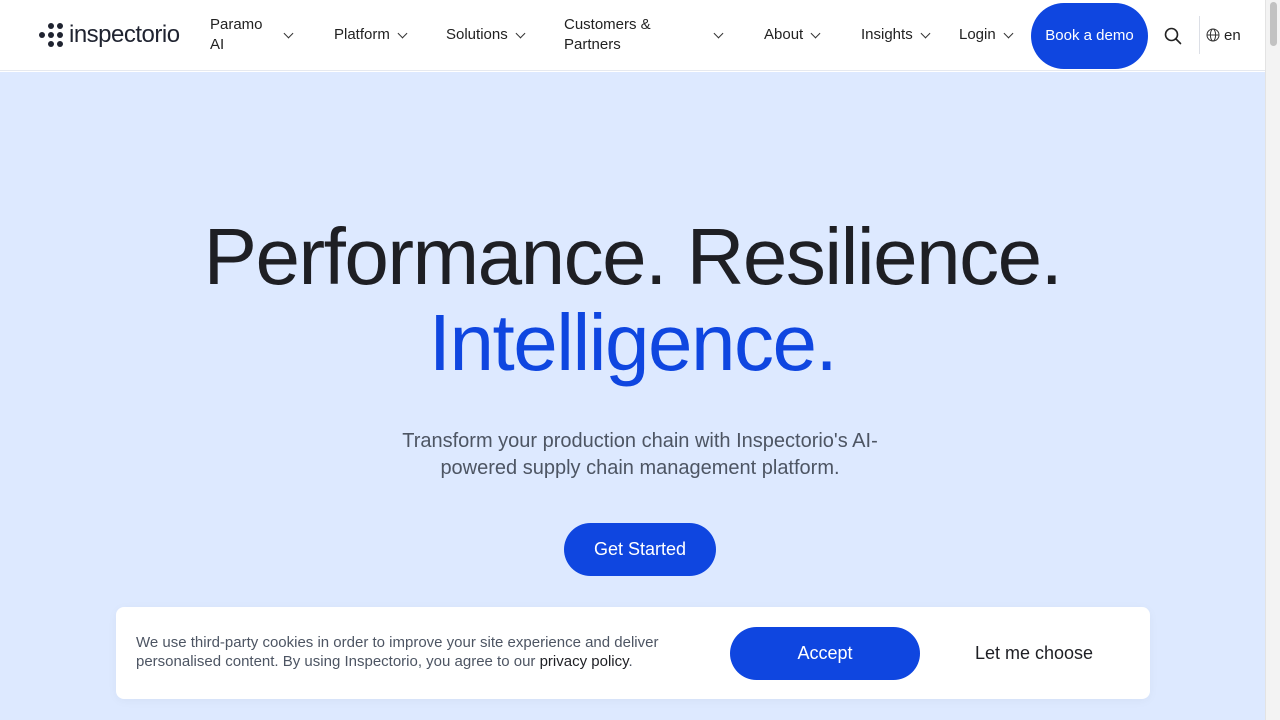 The width and height of the screenshot is (1280, 720). Describe the element at coordinates (1199, 35) in the screenshot. I see `nav-divider` at that location.